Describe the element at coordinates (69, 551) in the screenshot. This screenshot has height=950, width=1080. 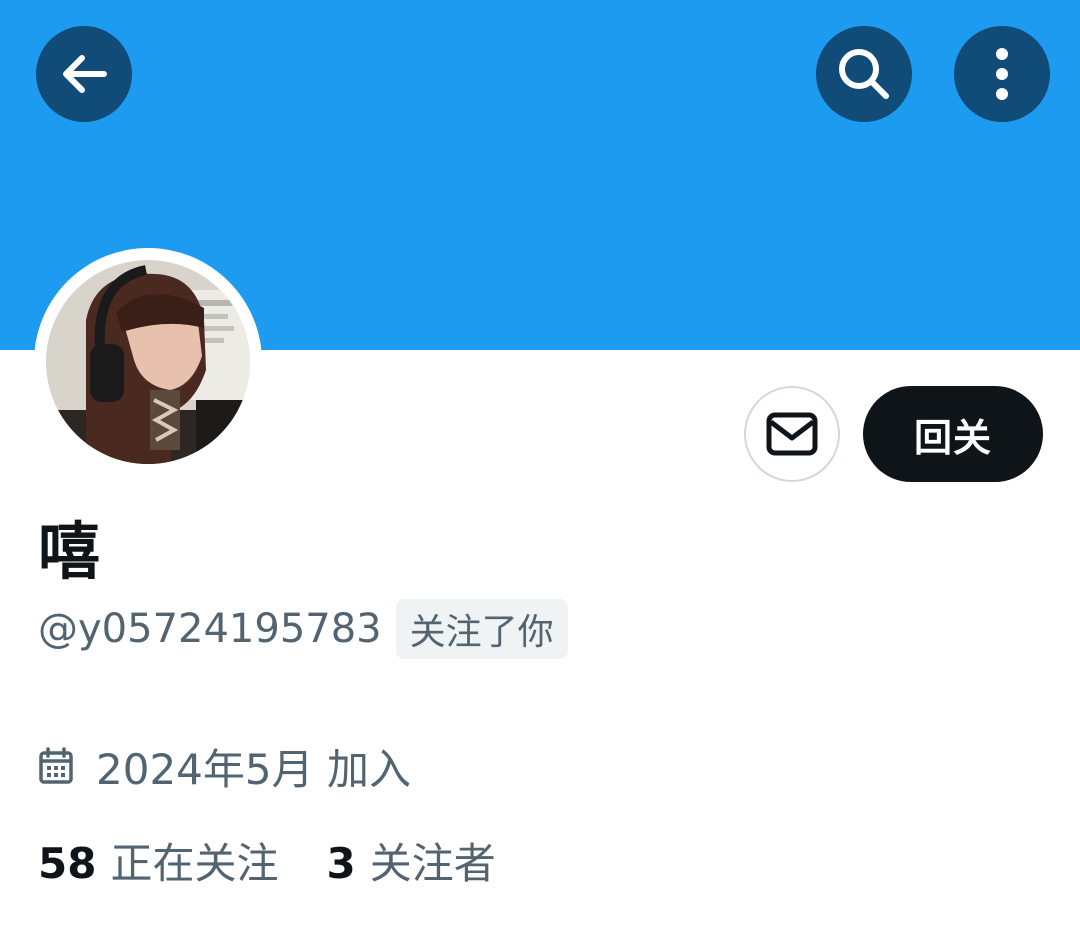
I see `display-name: 嘻` at that location.